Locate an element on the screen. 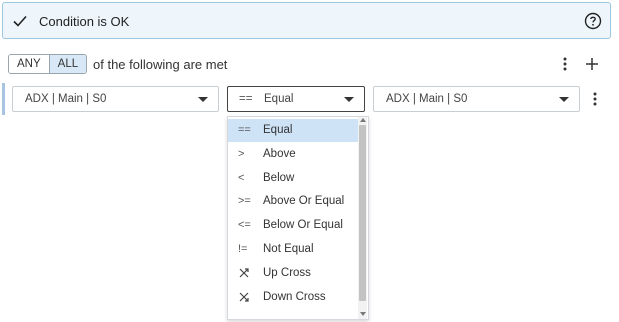 Image resolution: width=619 pixels, height=322 pixels. all-button: ALL is located at coordinates (67, 64).